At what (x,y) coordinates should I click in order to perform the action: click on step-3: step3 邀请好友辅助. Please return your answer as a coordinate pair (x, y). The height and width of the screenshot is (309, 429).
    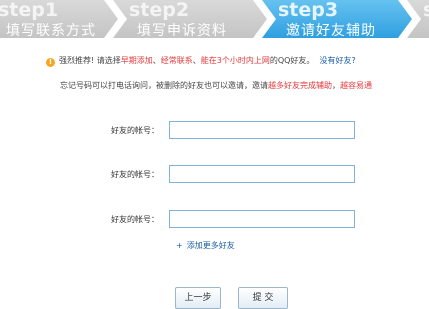
    Looking at the image, I should click on (337, 19).